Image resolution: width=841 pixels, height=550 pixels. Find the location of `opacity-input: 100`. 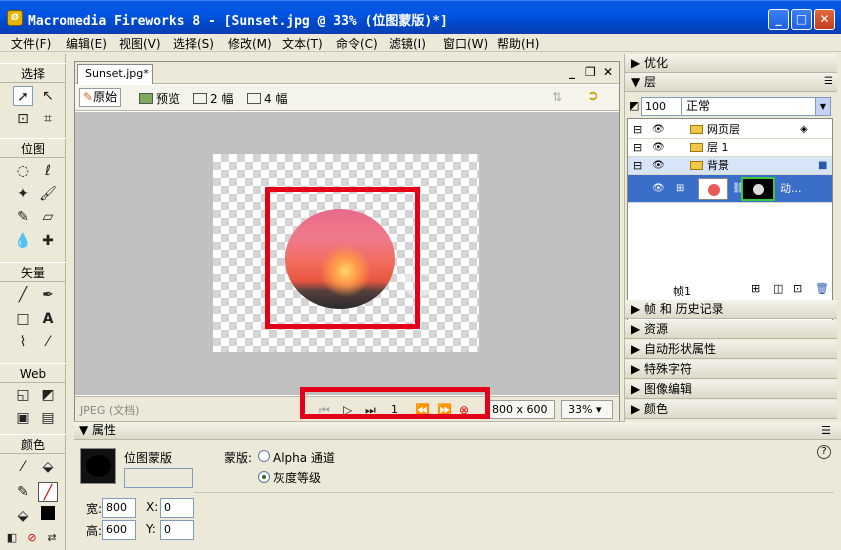

opacity-input: 100 is located at coordinates (663, 106).